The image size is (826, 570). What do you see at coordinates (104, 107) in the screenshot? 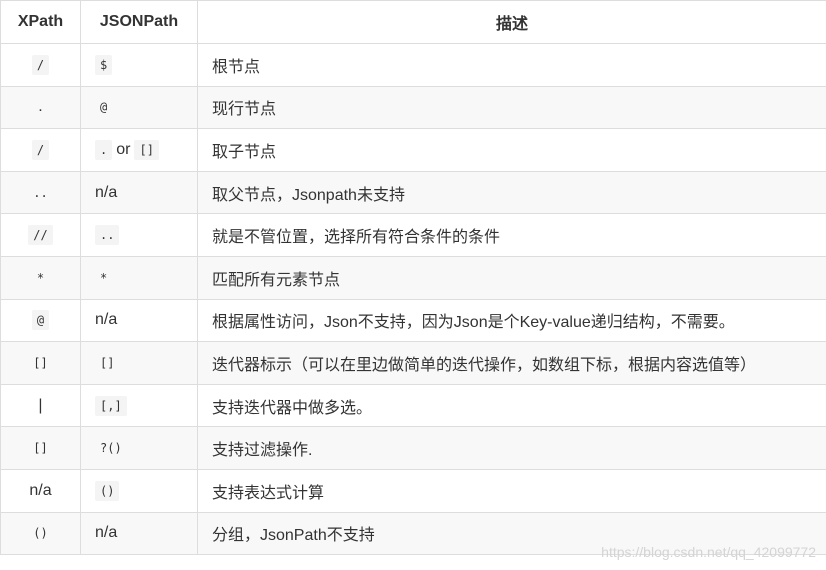
I see `jsonpath-code: @` at bounding box center [104, 107].